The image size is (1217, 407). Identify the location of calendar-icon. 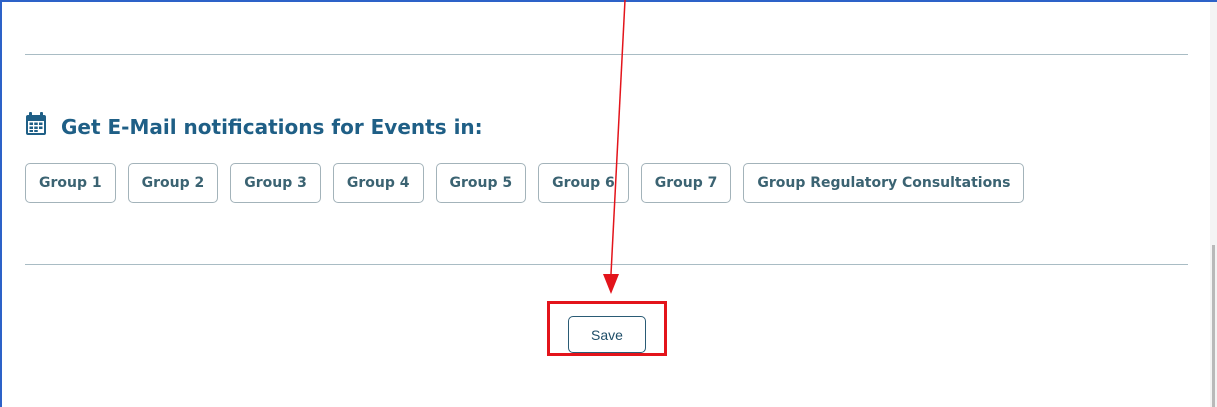
(36, 124).